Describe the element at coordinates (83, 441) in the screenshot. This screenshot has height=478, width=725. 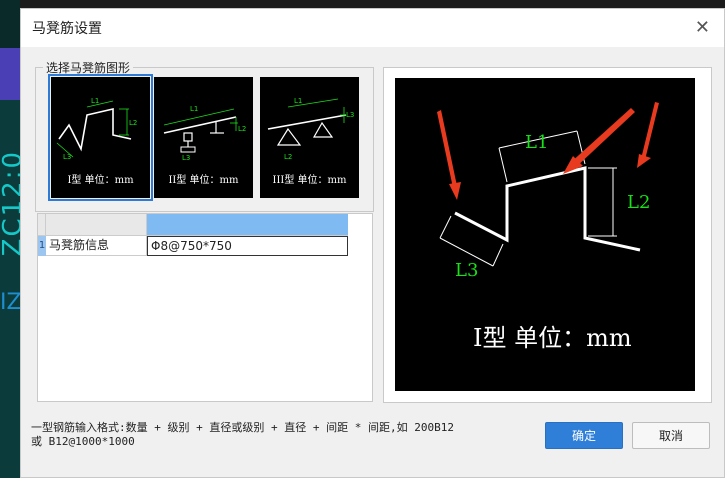
I see `format-hint-line-2: 或 B12@1000*1000` at that location.